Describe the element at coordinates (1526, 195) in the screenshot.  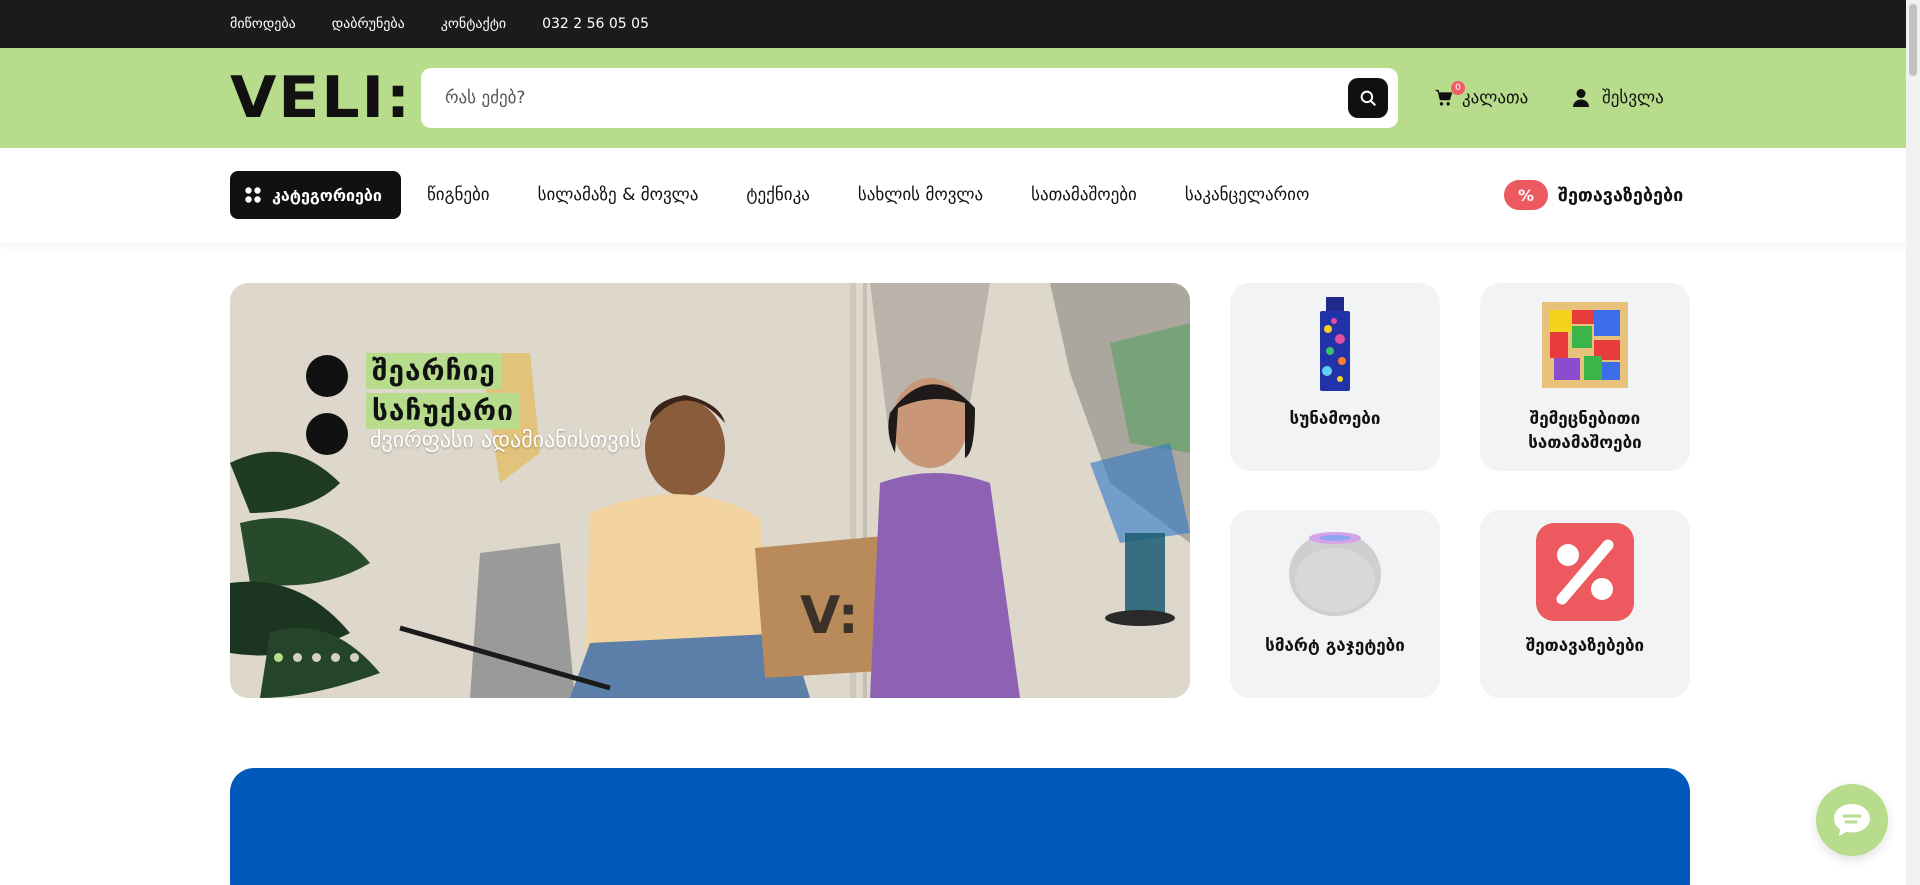
I see `discount-badge: %` at that location.